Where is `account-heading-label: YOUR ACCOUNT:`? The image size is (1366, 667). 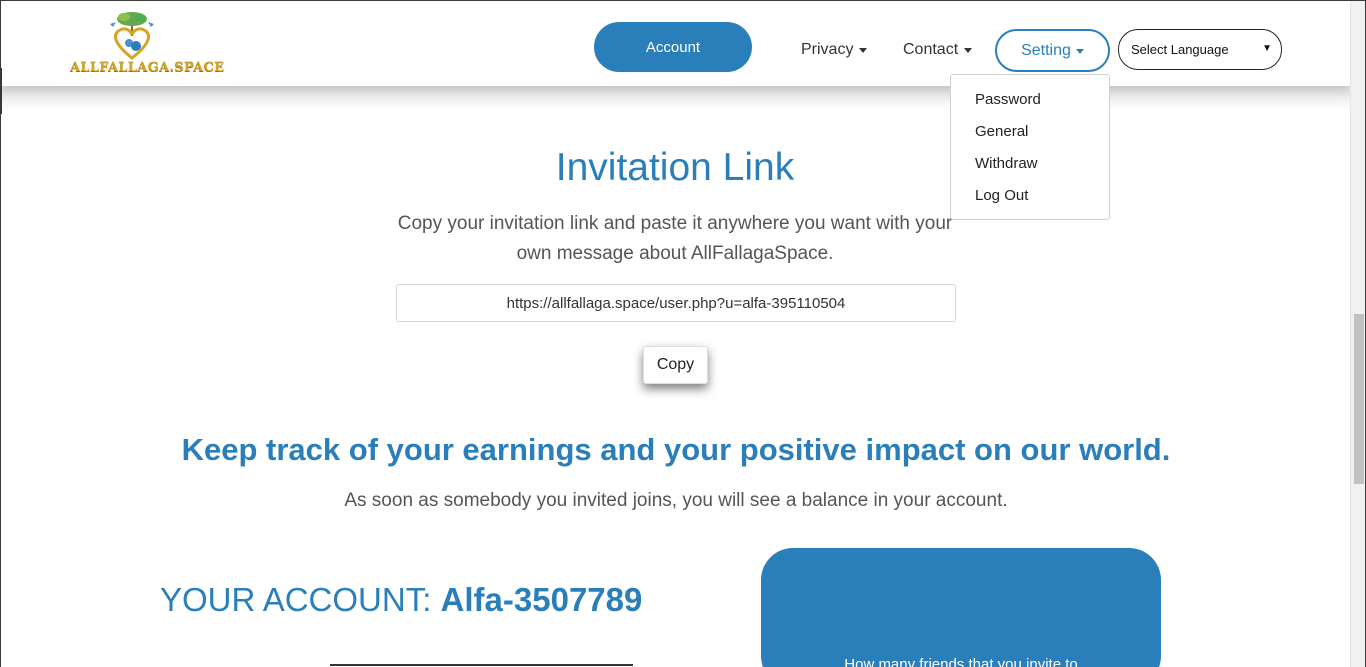
account-heading-label: YOUR ACCOUNT: is located at coordinates (296, 599).